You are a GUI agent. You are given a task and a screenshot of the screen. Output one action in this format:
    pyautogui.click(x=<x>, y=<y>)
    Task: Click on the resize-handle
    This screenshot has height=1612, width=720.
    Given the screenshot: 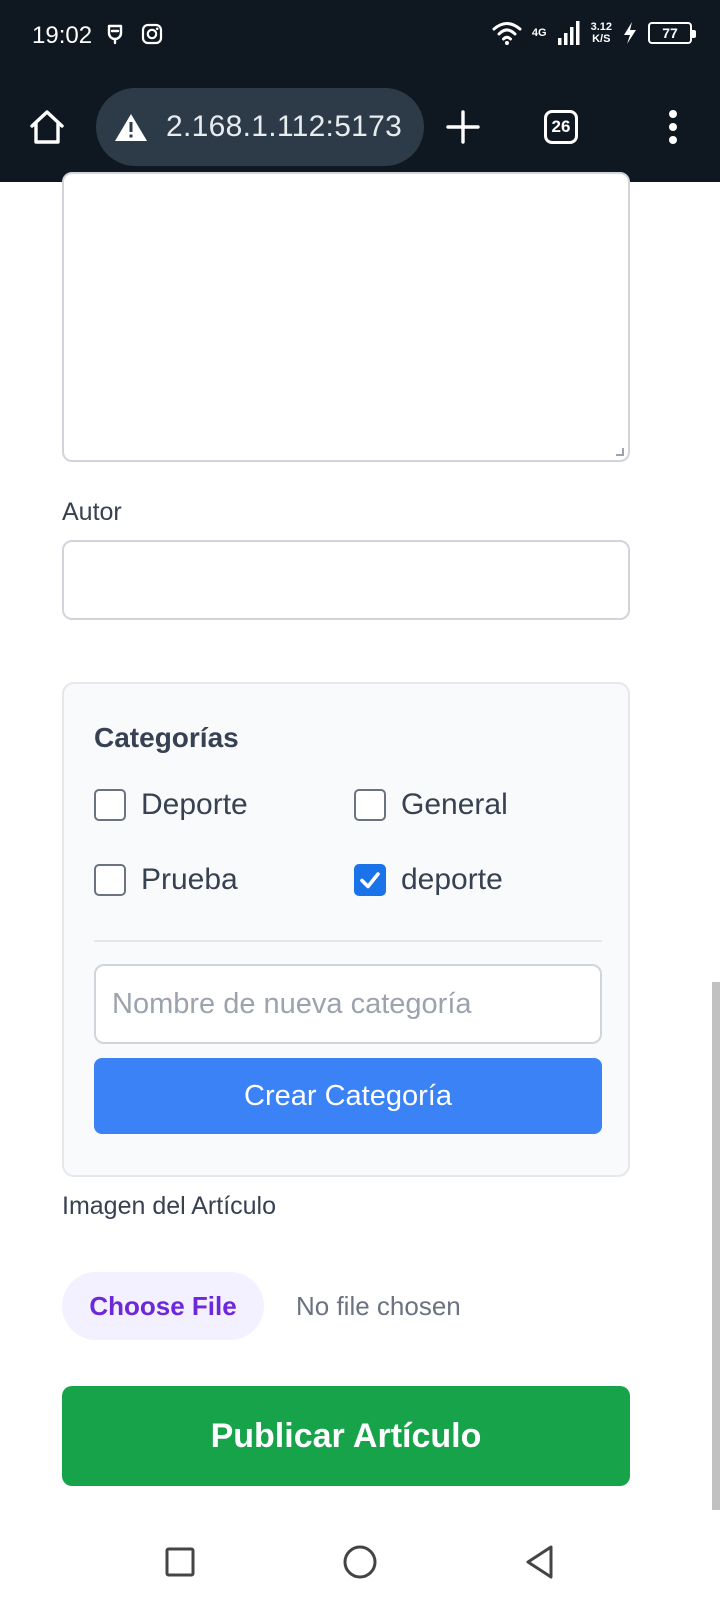 What is the action you would take?
    pyautogui.click(x=620, y=452)
    